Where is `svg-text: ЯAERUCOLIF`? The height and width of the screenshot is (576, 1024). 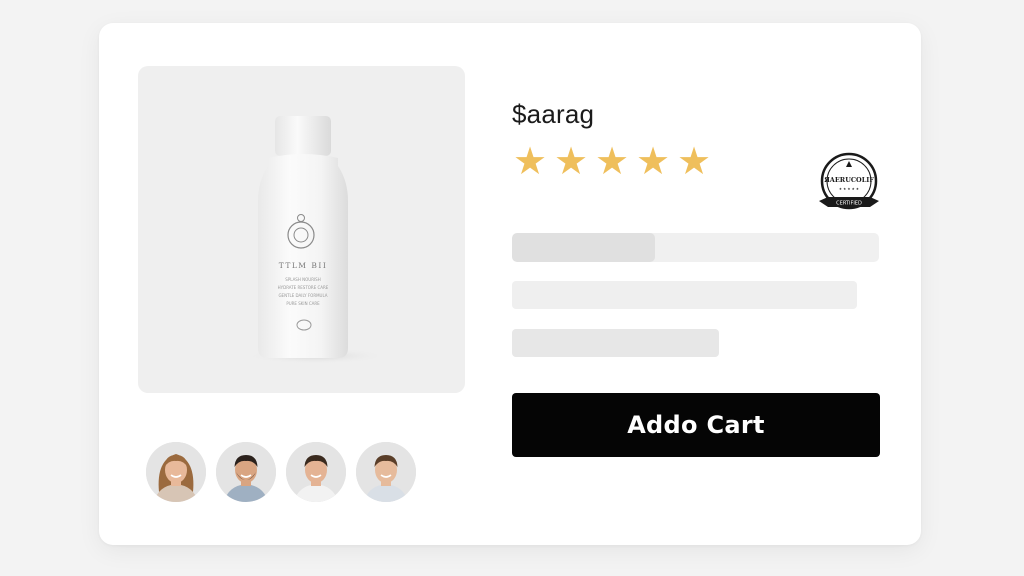
svg-text: ЯAERUCOLIF is located at coordinates (849, 180).